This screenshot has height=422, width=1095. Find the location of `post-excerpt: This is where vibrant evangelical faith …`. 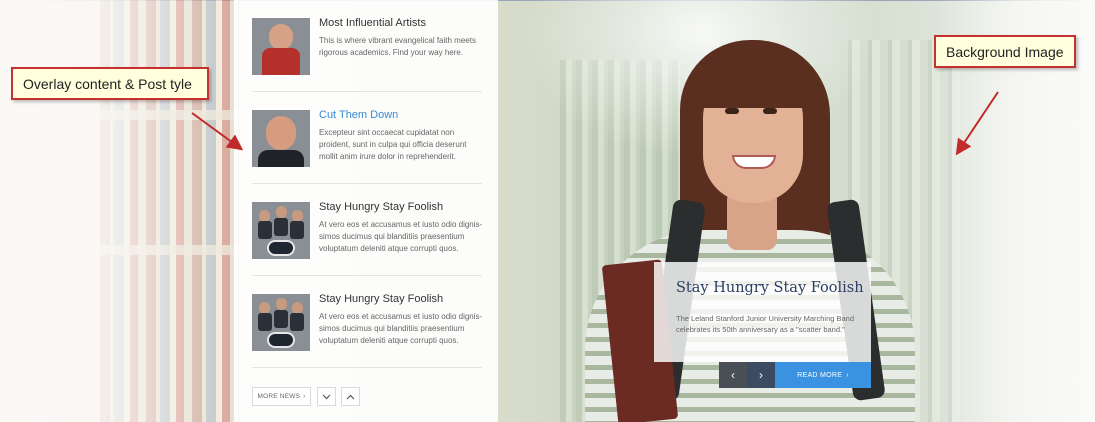

post-excerpt: This is where vibrant evangelical faith … is located at coordinates (404, 47).